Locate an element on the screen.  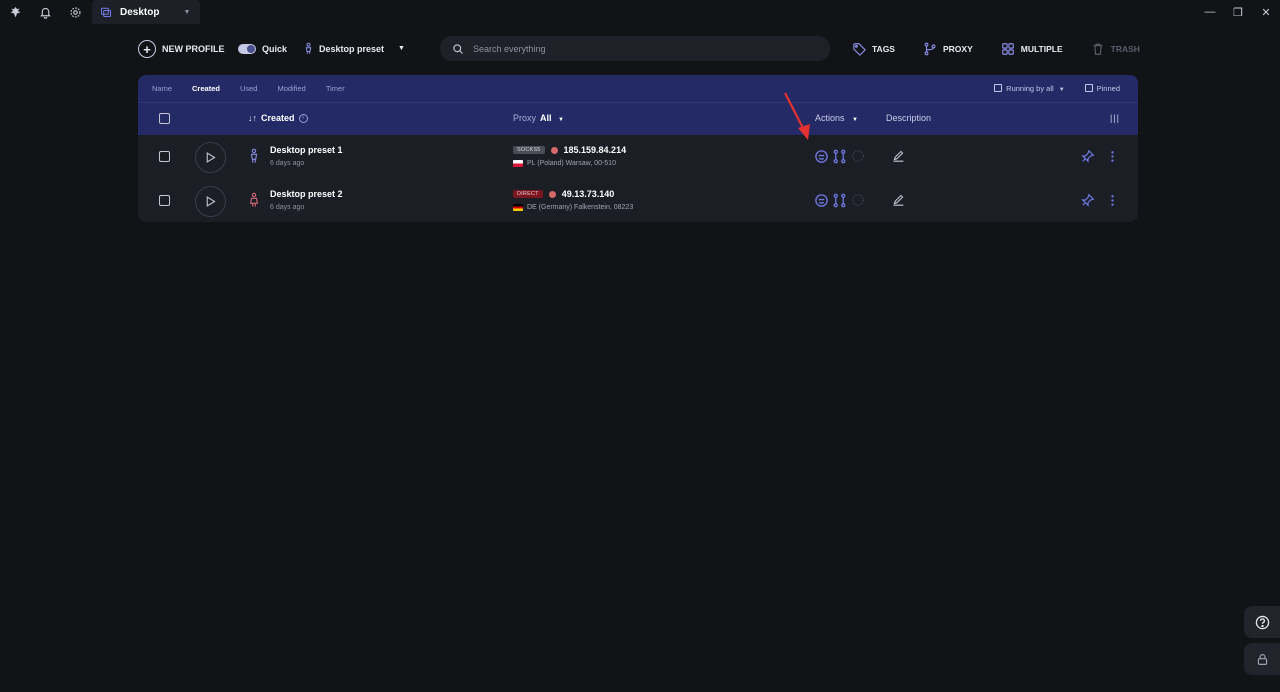
trash-icon is located at coordinates (1097, 49).